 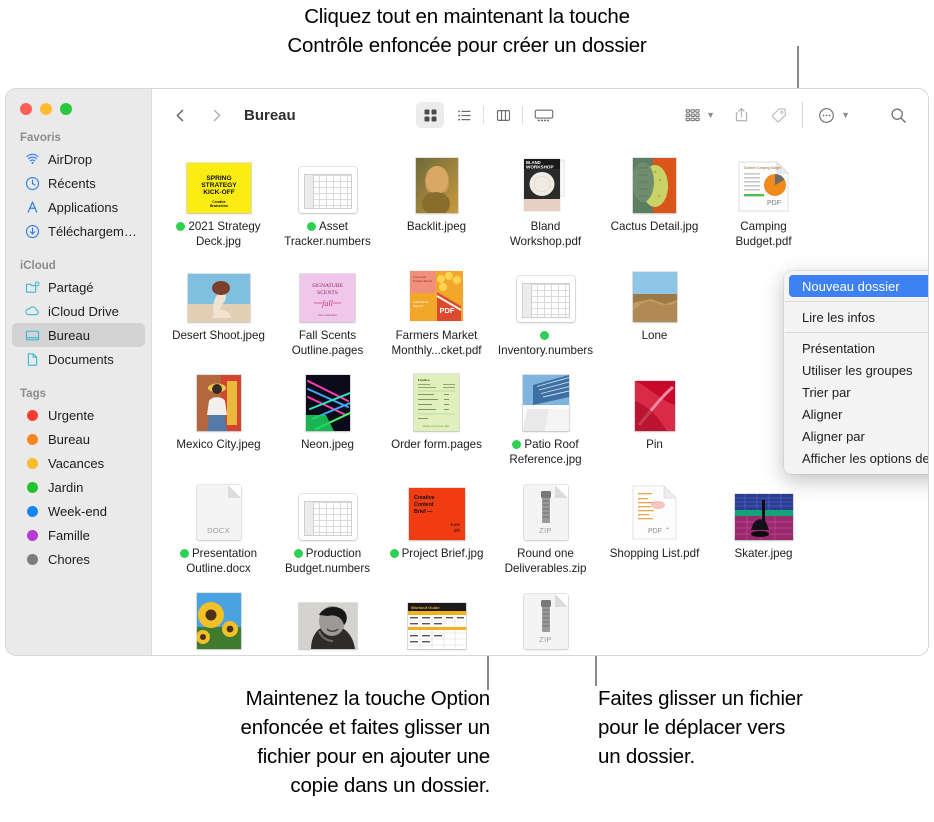 What do you see at coordinates (654, 316) in the screenshot?
I see `file-item: Lone` at bounding box center [654, 316].